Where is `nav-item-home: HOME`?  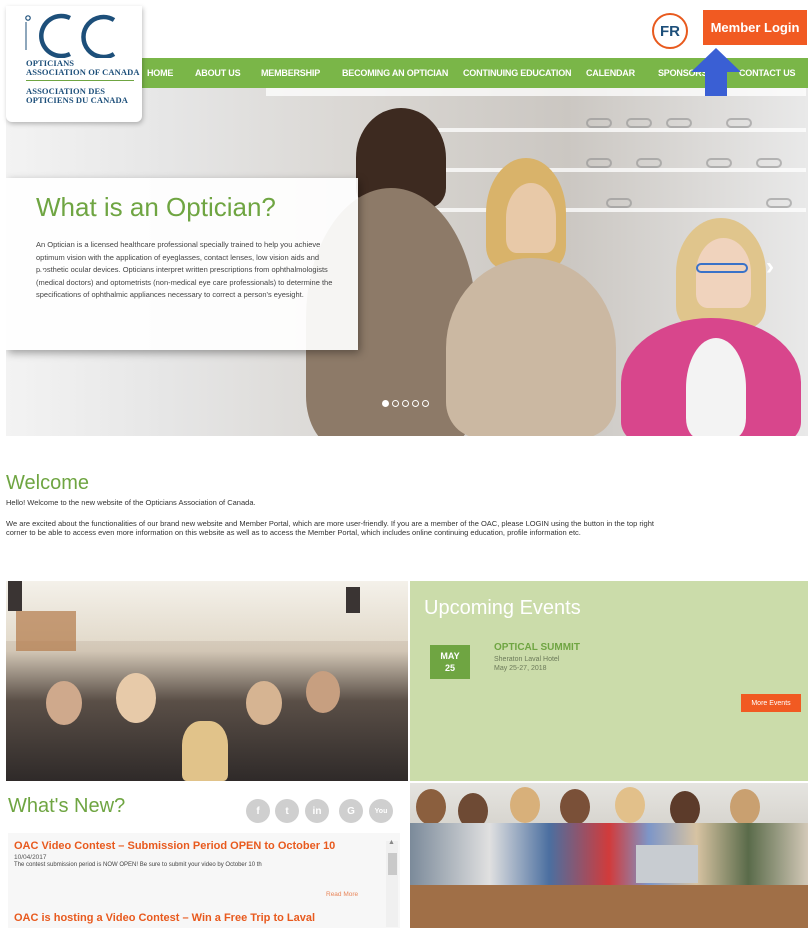
nav-item-home: HOME is located at coordinates (160, 73).